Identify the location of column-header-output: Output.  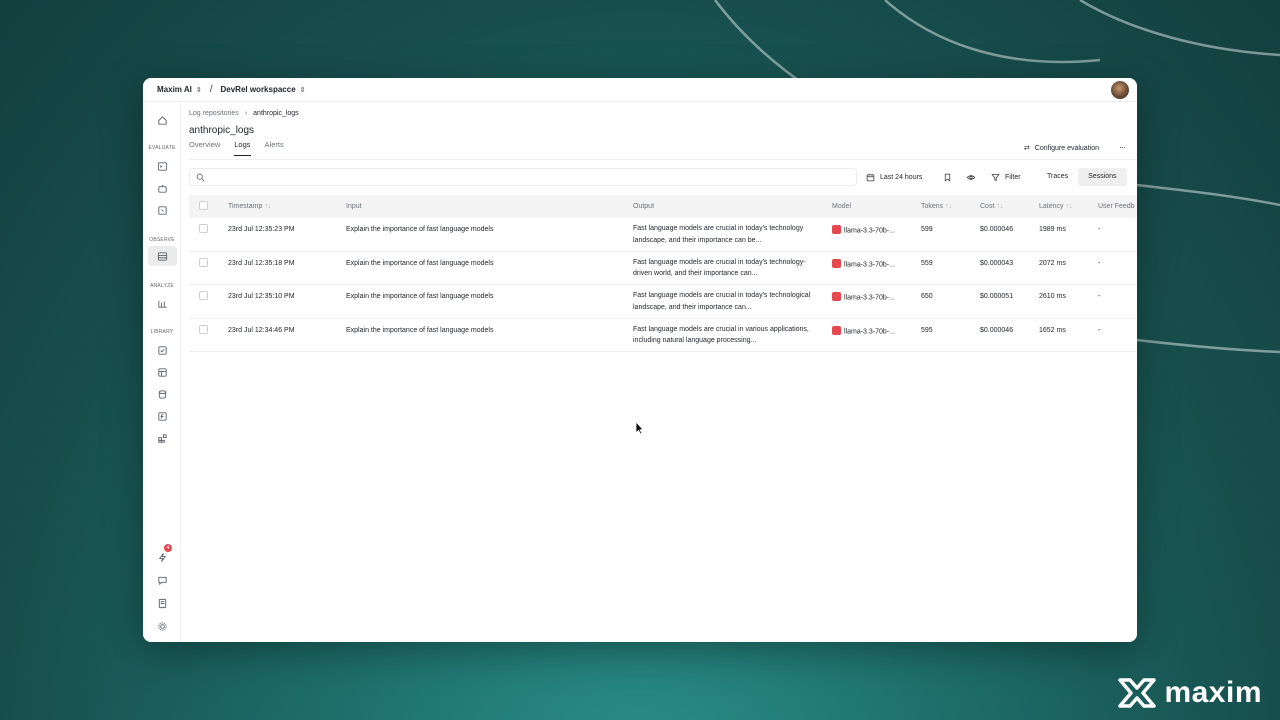
(644, 206).